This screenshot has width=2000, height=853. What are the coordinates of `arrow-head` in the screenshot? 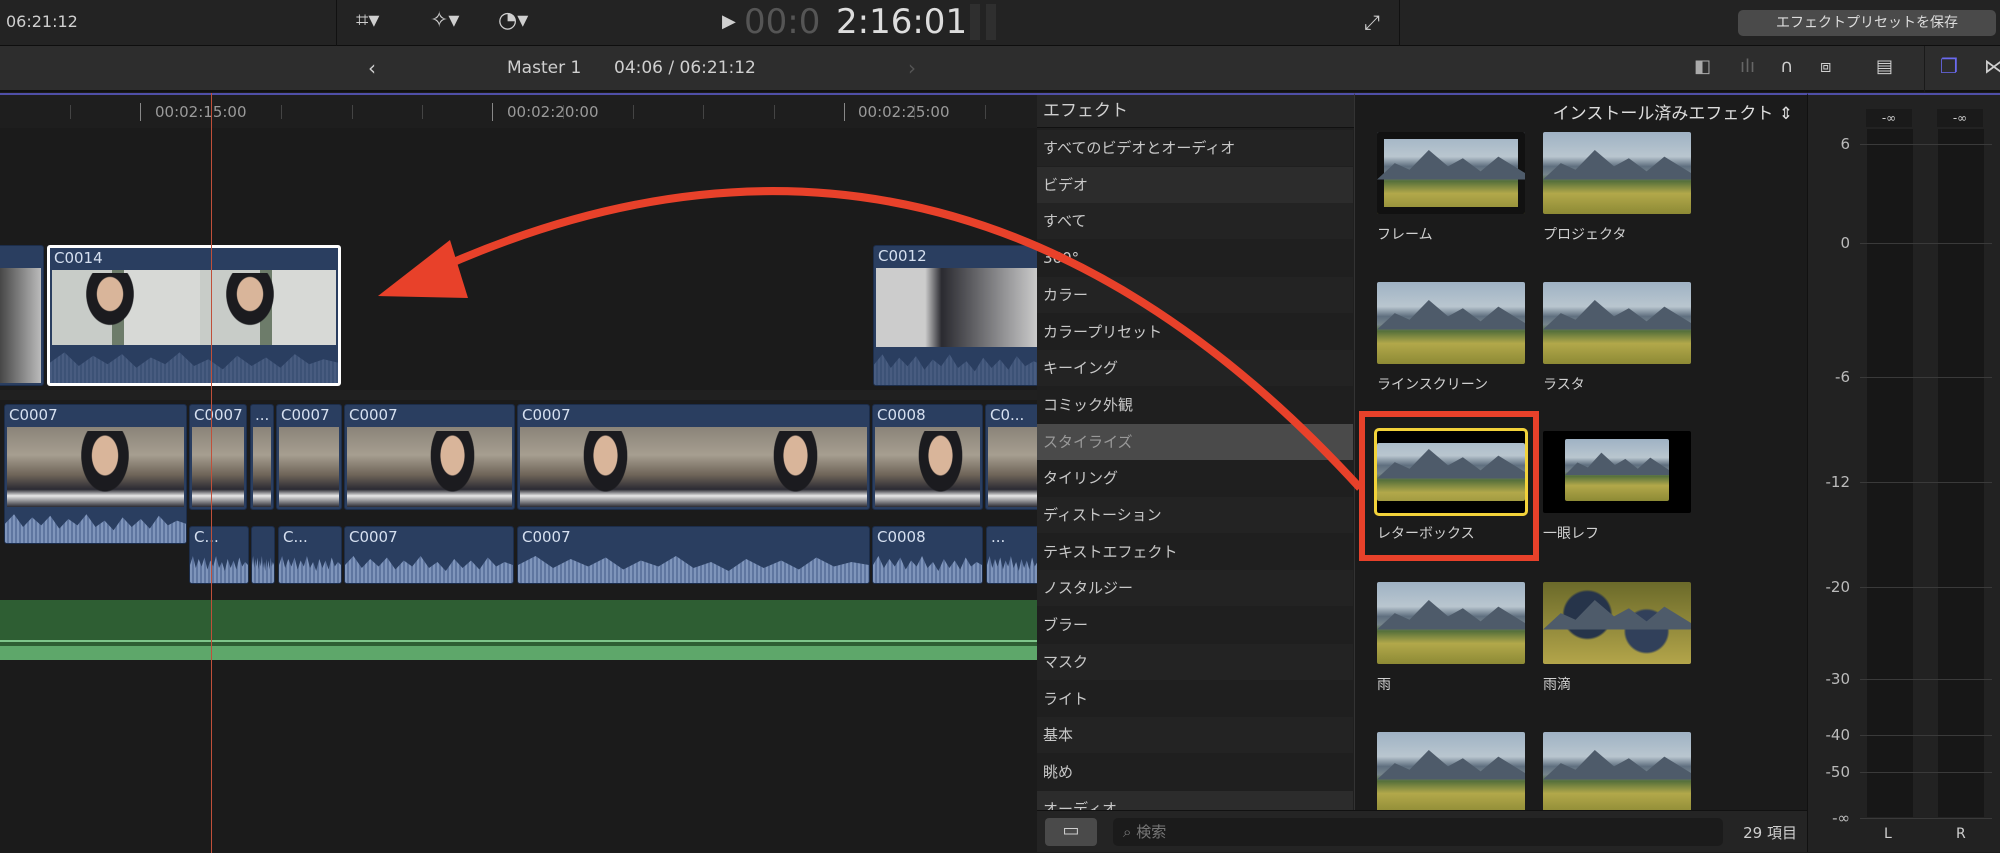 It's located at (423, 269).